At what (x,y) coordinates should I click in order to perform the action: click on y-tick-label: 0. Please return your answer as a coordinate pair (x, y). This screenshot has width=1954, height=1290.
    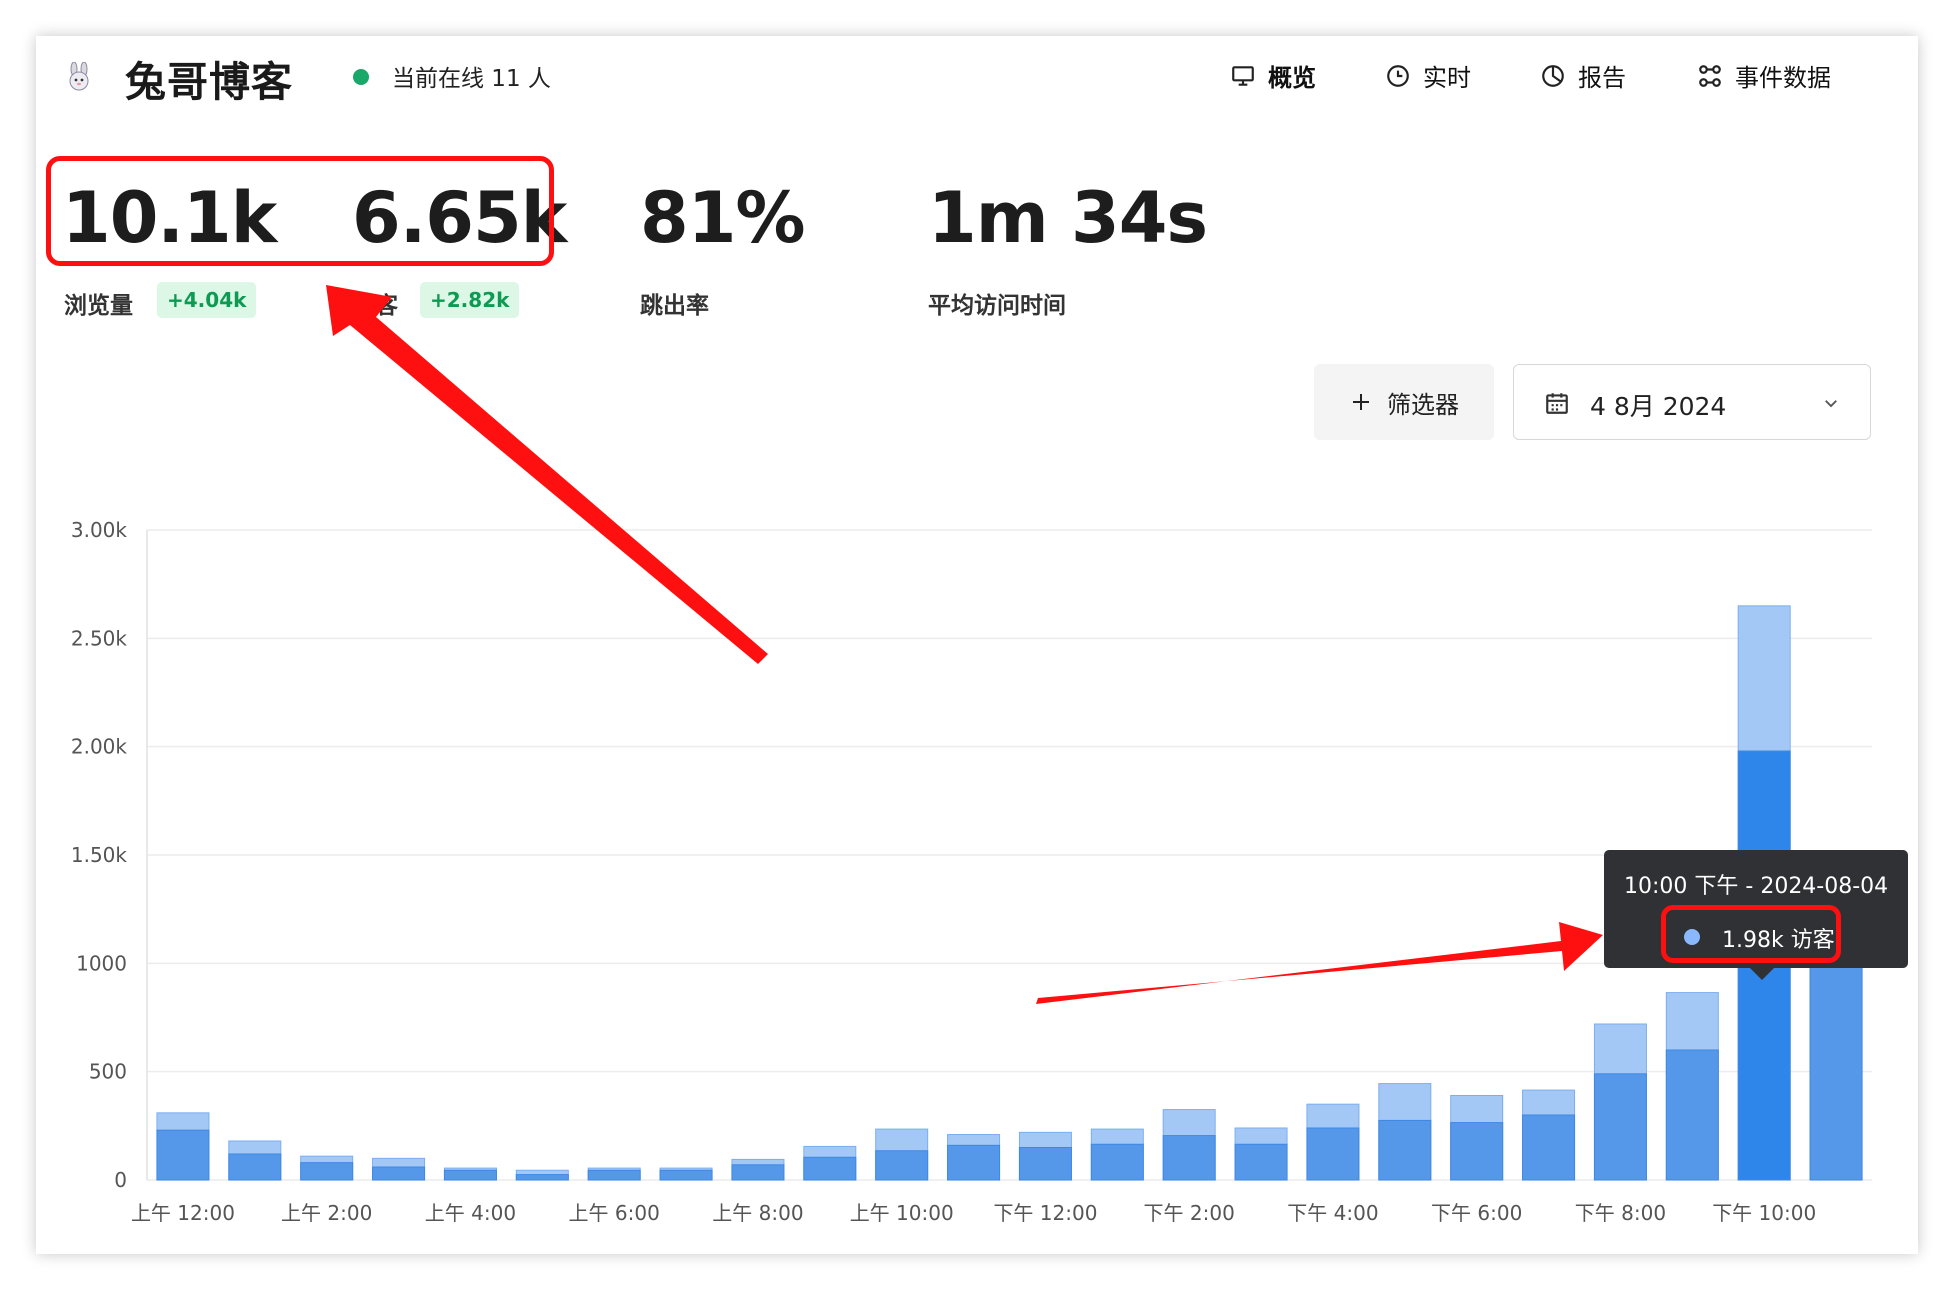
    Looking at the image, I should click on (120, 1180).